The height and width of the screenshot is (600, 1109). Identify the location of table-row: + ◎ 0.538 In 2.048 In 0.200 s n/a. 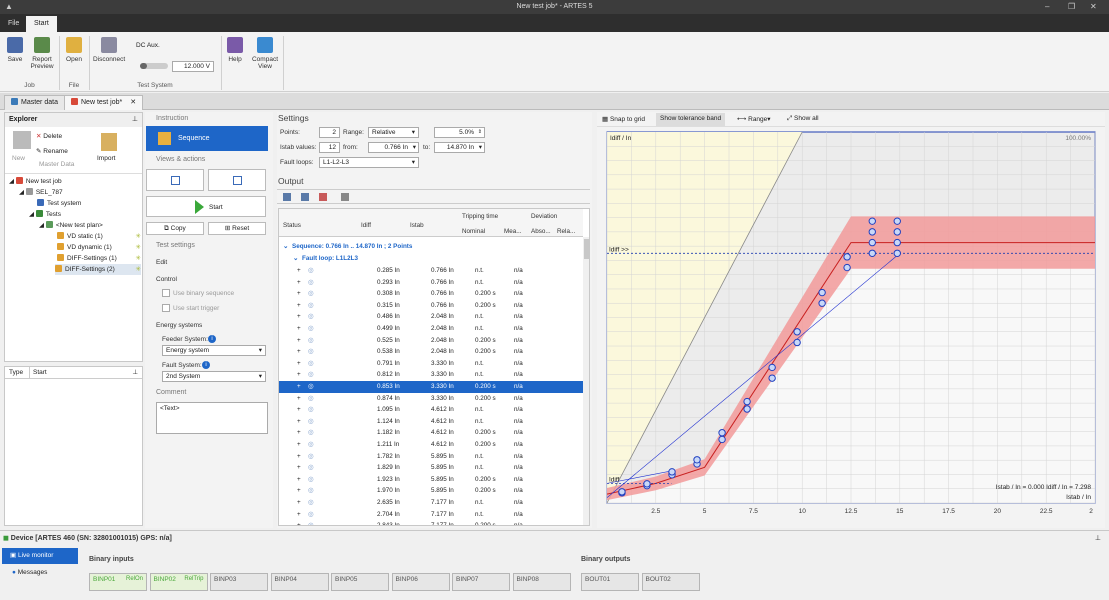
(431, 352).